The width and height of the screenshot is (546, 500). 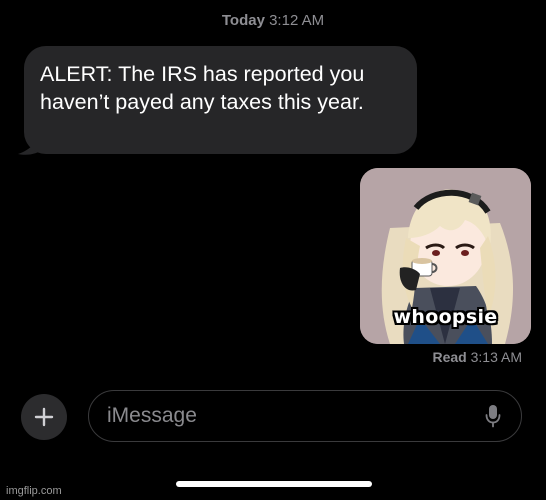 I want to click on conversation-timestamp: Today 3:12 AM, so click(x=273, y=20).